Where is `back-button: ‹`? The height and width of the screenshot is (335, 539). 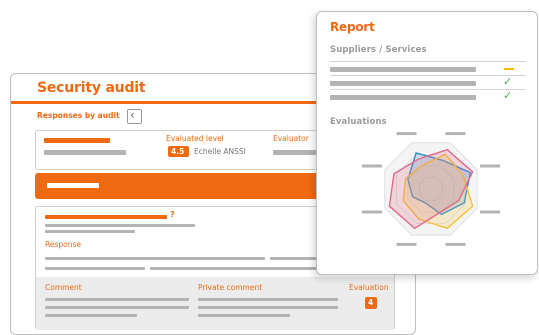 back-button: ‹ is located at coordinates (134, 116).